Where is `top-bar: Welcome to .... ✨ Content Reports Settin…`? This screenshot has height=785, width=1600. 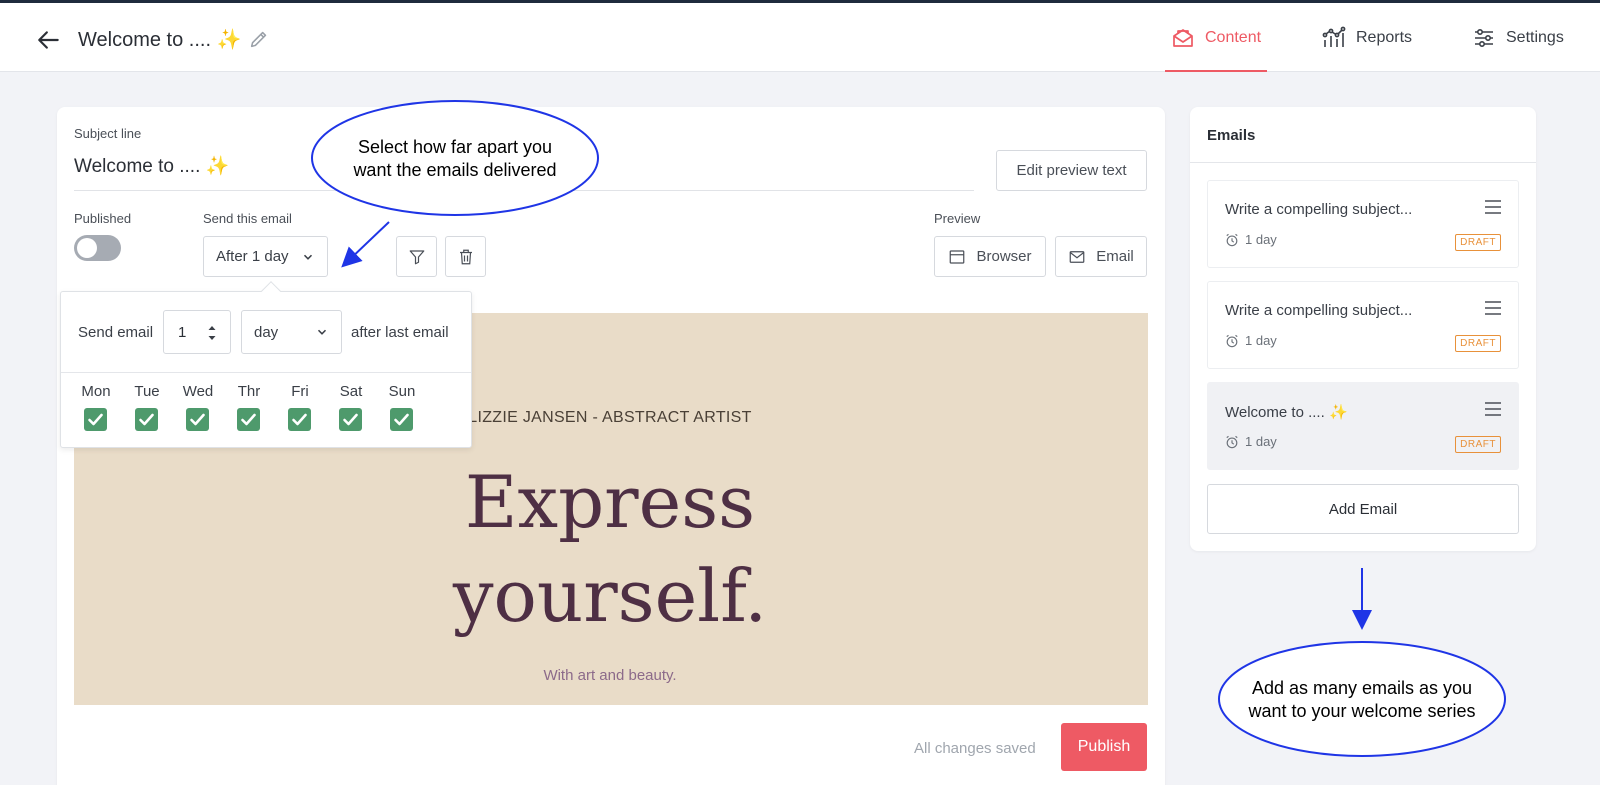
top-bar: Welcome to .... ✨ Content Reports Settin… is located at coordinates (800, 37).